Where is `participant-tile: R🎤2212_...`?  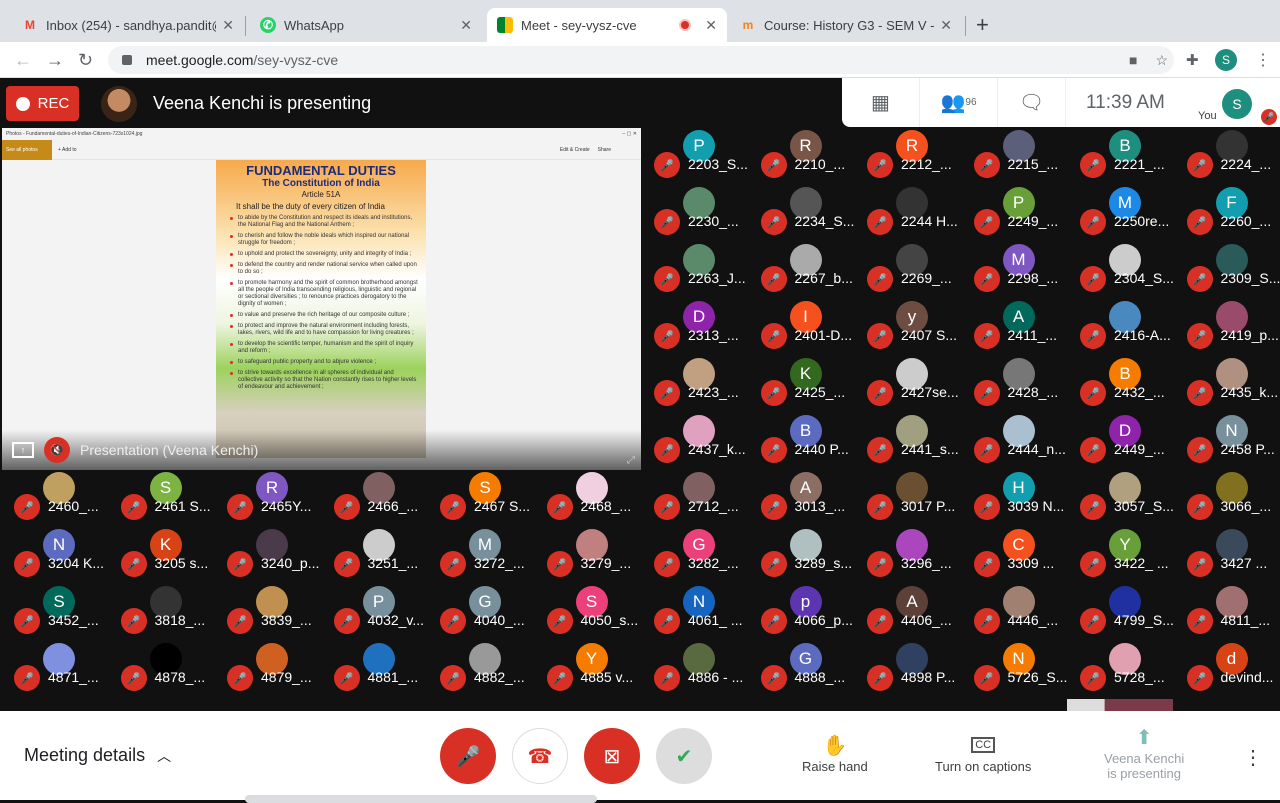
participant-tile: R🎤2212_... is located at coordinates (912, 156).